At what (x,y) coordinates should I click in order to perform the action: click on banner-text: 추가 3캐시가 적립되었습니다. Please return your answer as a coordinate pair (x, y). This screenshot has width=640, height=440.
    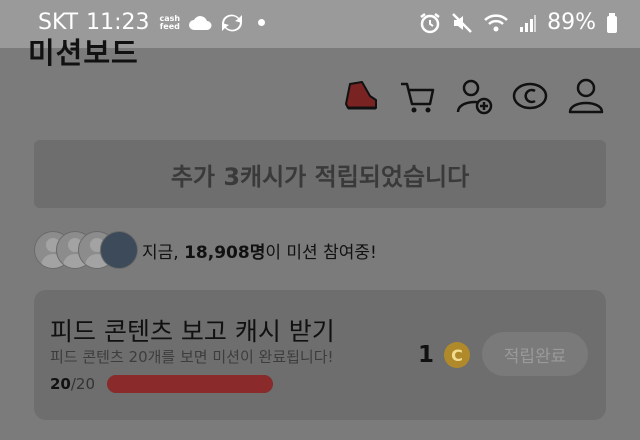
    Looking at the image, I should click on (320, 176).